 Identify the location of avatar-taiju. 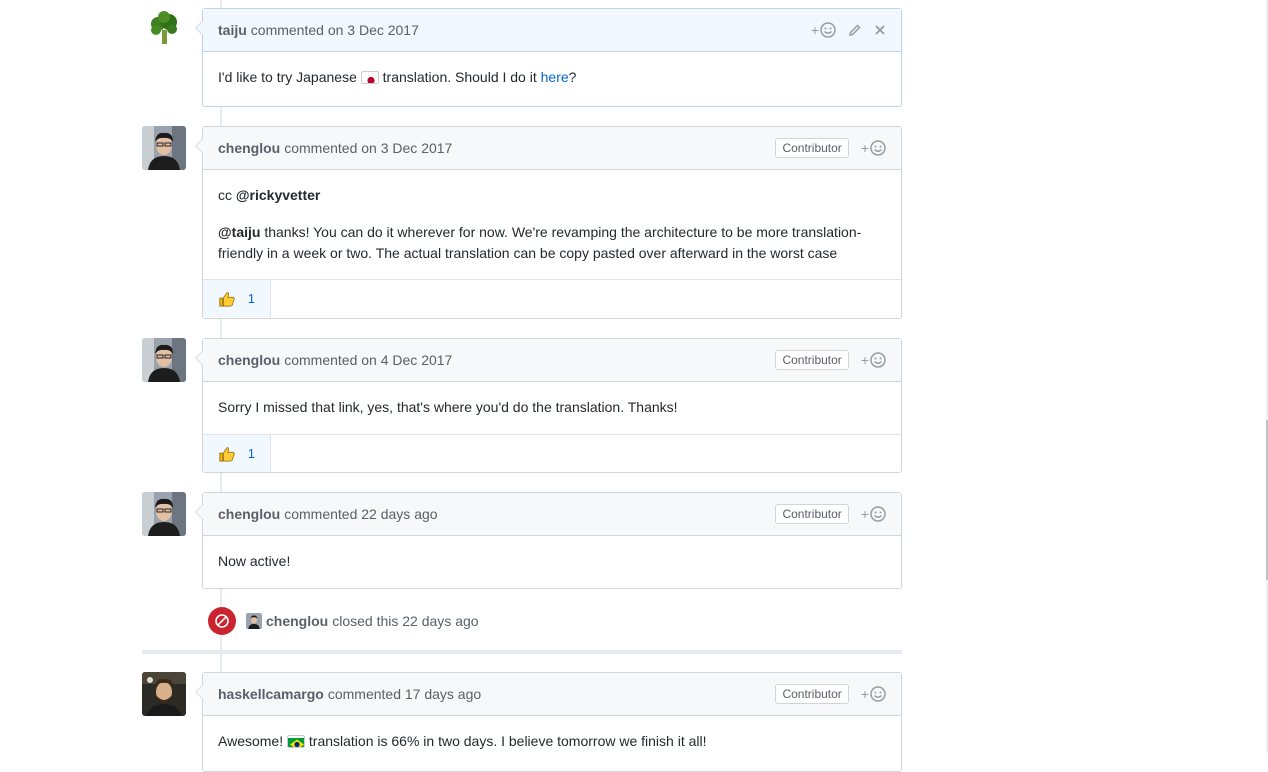
(164, 30).